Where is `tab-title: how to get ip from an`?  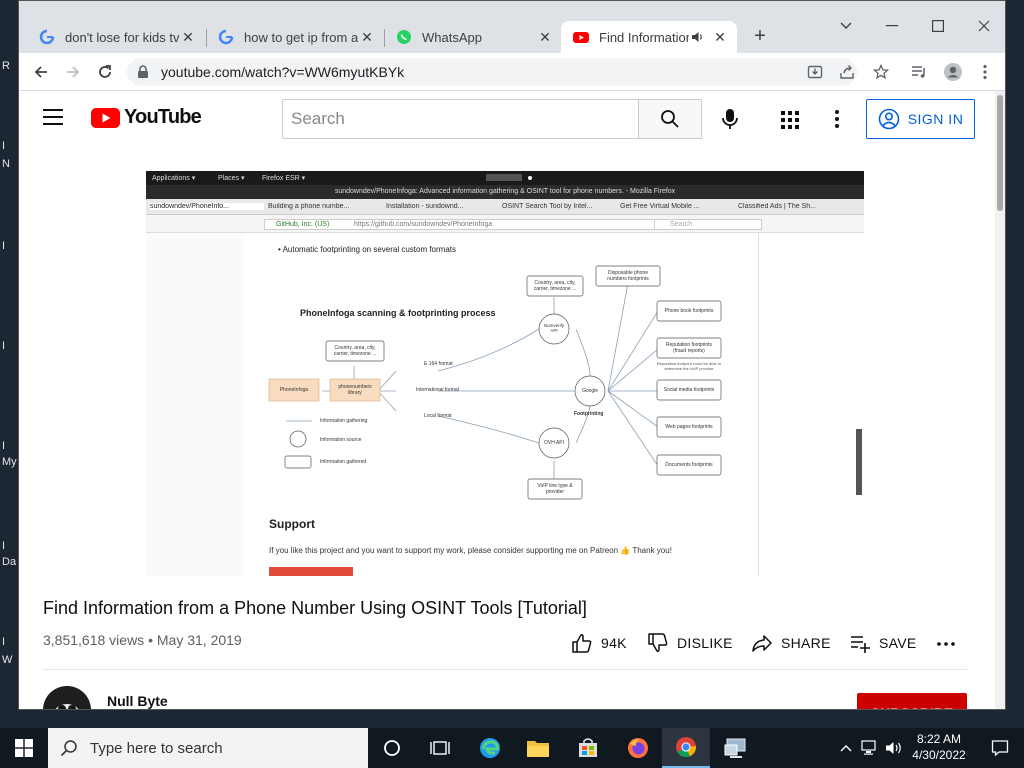
tab-title: how to get ip from an is located at coordinates (301, 37).